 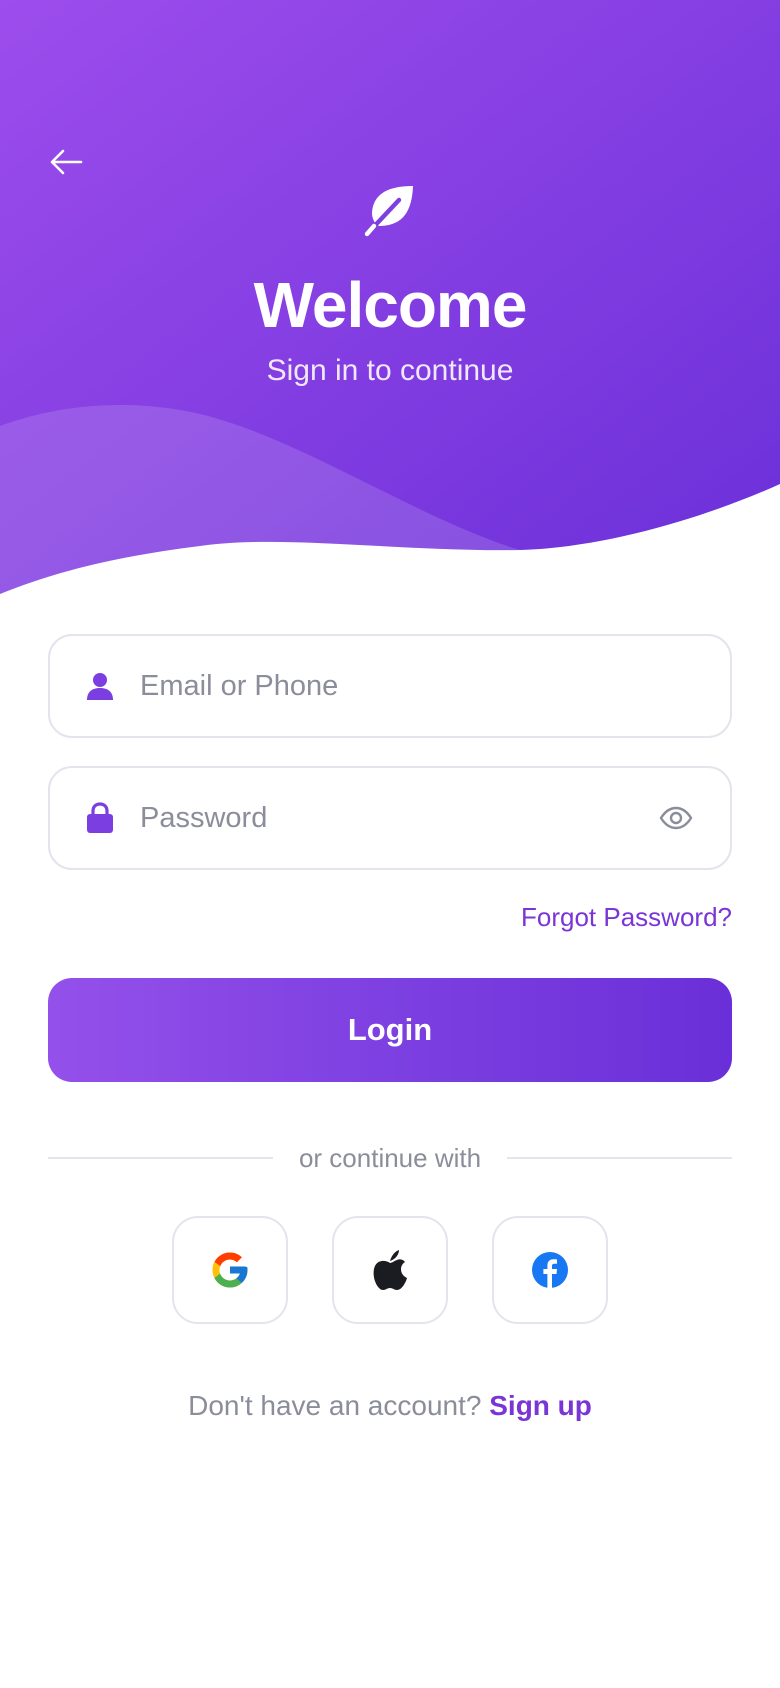 I want to click on google-icon, so click(x=230, y=1270).